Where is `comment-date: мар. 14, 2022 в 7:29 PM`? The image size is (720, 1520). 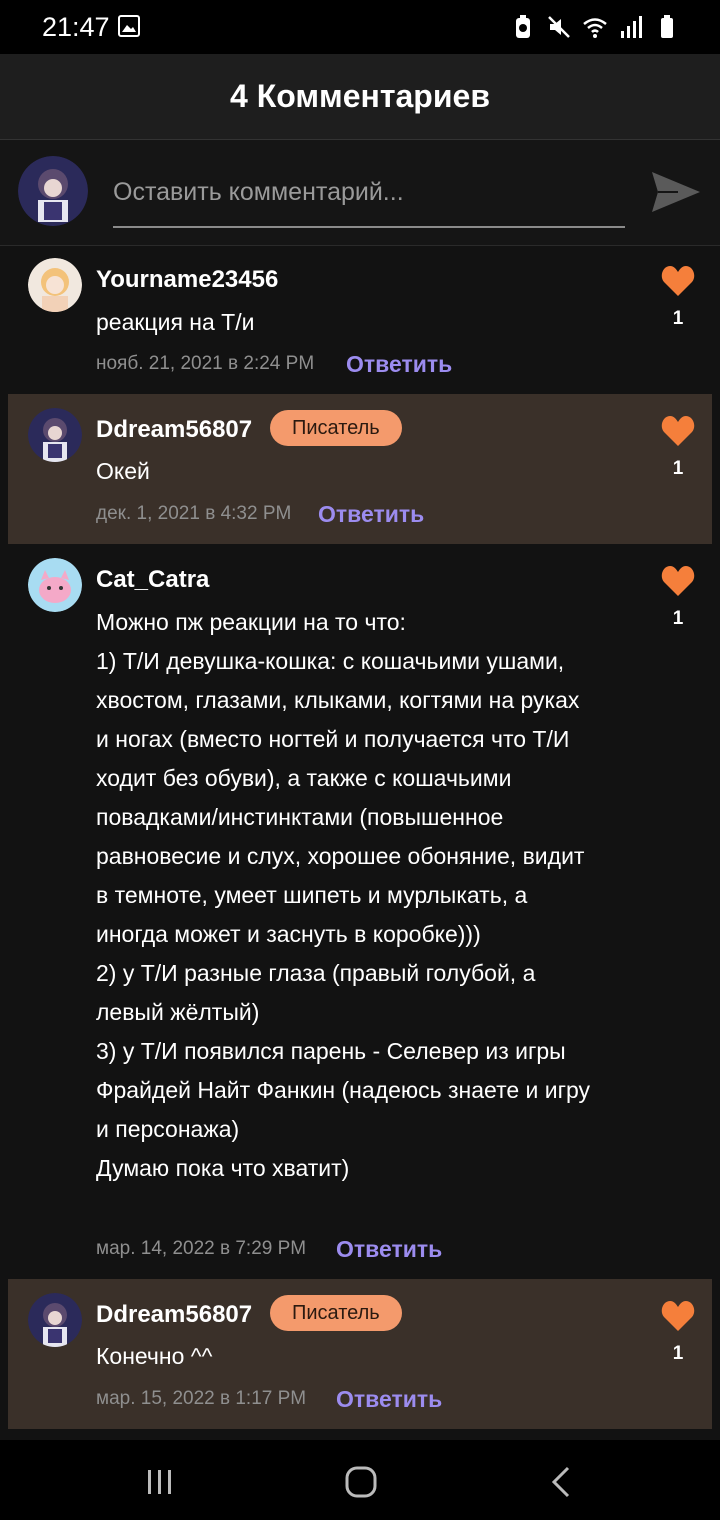
comment-date: мар. 14, 2022 в 7:29 PM is located at coordinates (201, 1248).